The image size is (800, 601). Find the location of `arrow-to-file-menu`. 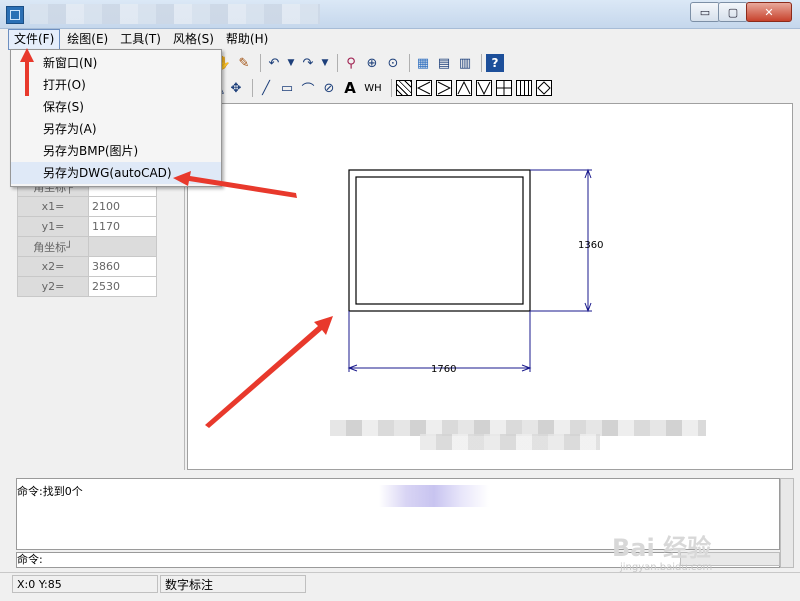

arrow-to-file-menu is located at coordinates (27, 72).